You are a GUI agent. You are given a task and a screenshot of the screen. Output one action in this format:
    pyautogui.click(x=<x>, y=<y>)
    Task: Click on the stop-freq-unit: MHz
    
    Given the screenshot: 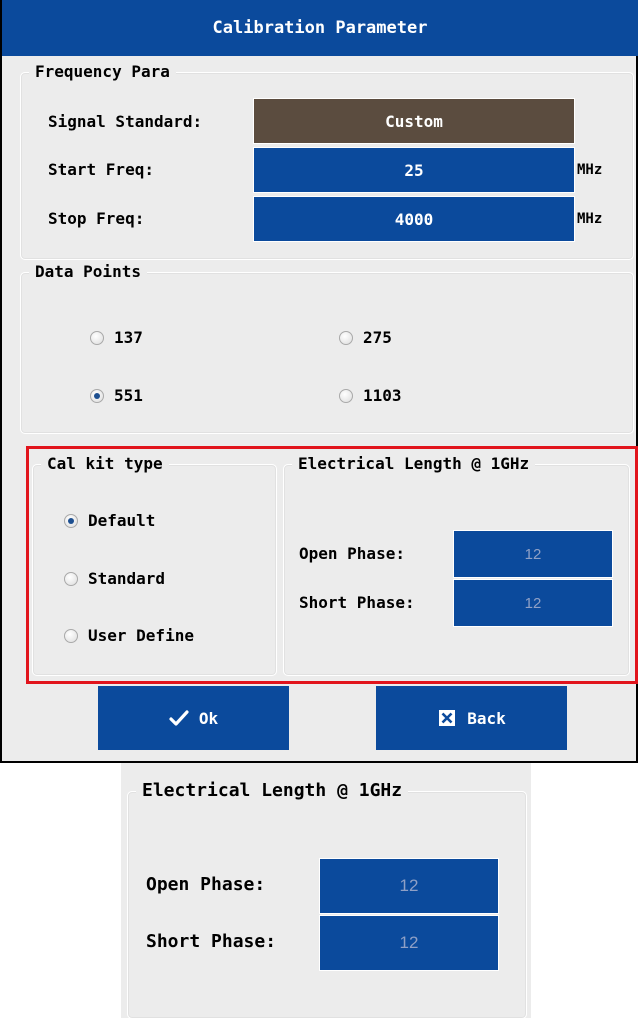 What is the action you would take?
    pyautogui.click(x=590, y=219)
    